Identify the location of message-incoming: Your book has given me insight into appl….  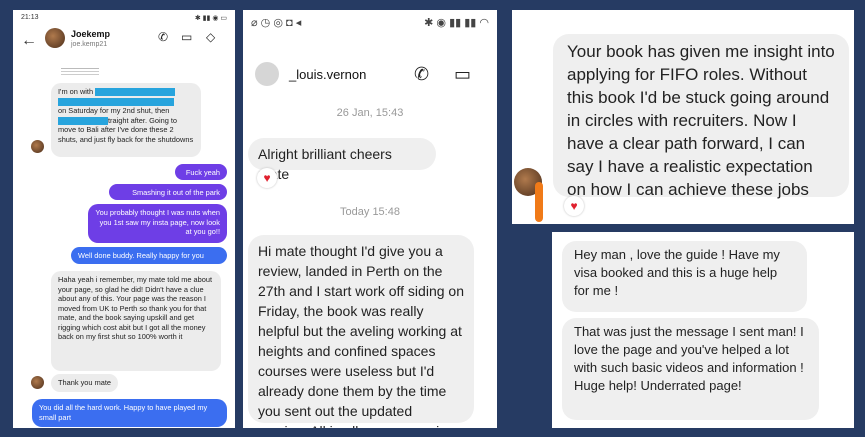
(701, 116).